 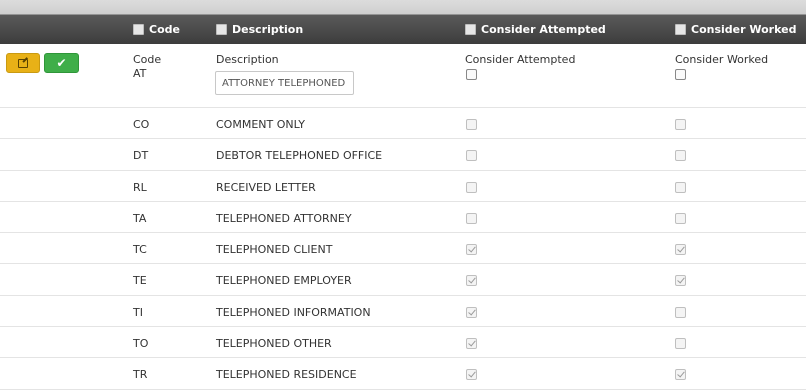 What do you see at coordinates (164, 29) in the screenshot?
I see `header-code-label: Code` at bounding box center [164, 29].